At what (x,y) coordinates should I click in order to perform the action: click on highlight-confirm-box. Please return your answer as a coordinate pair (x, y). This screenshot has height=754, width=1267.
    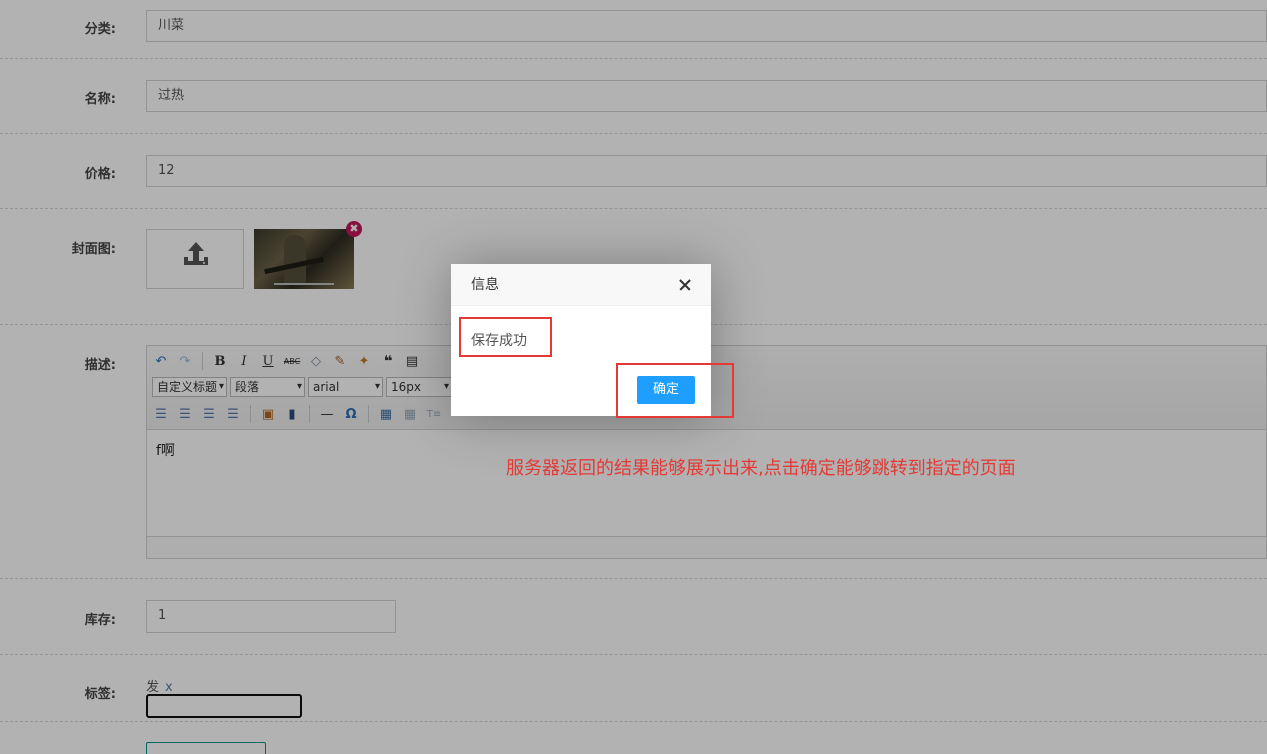
    Looking at the image, I should click on (675, 390).